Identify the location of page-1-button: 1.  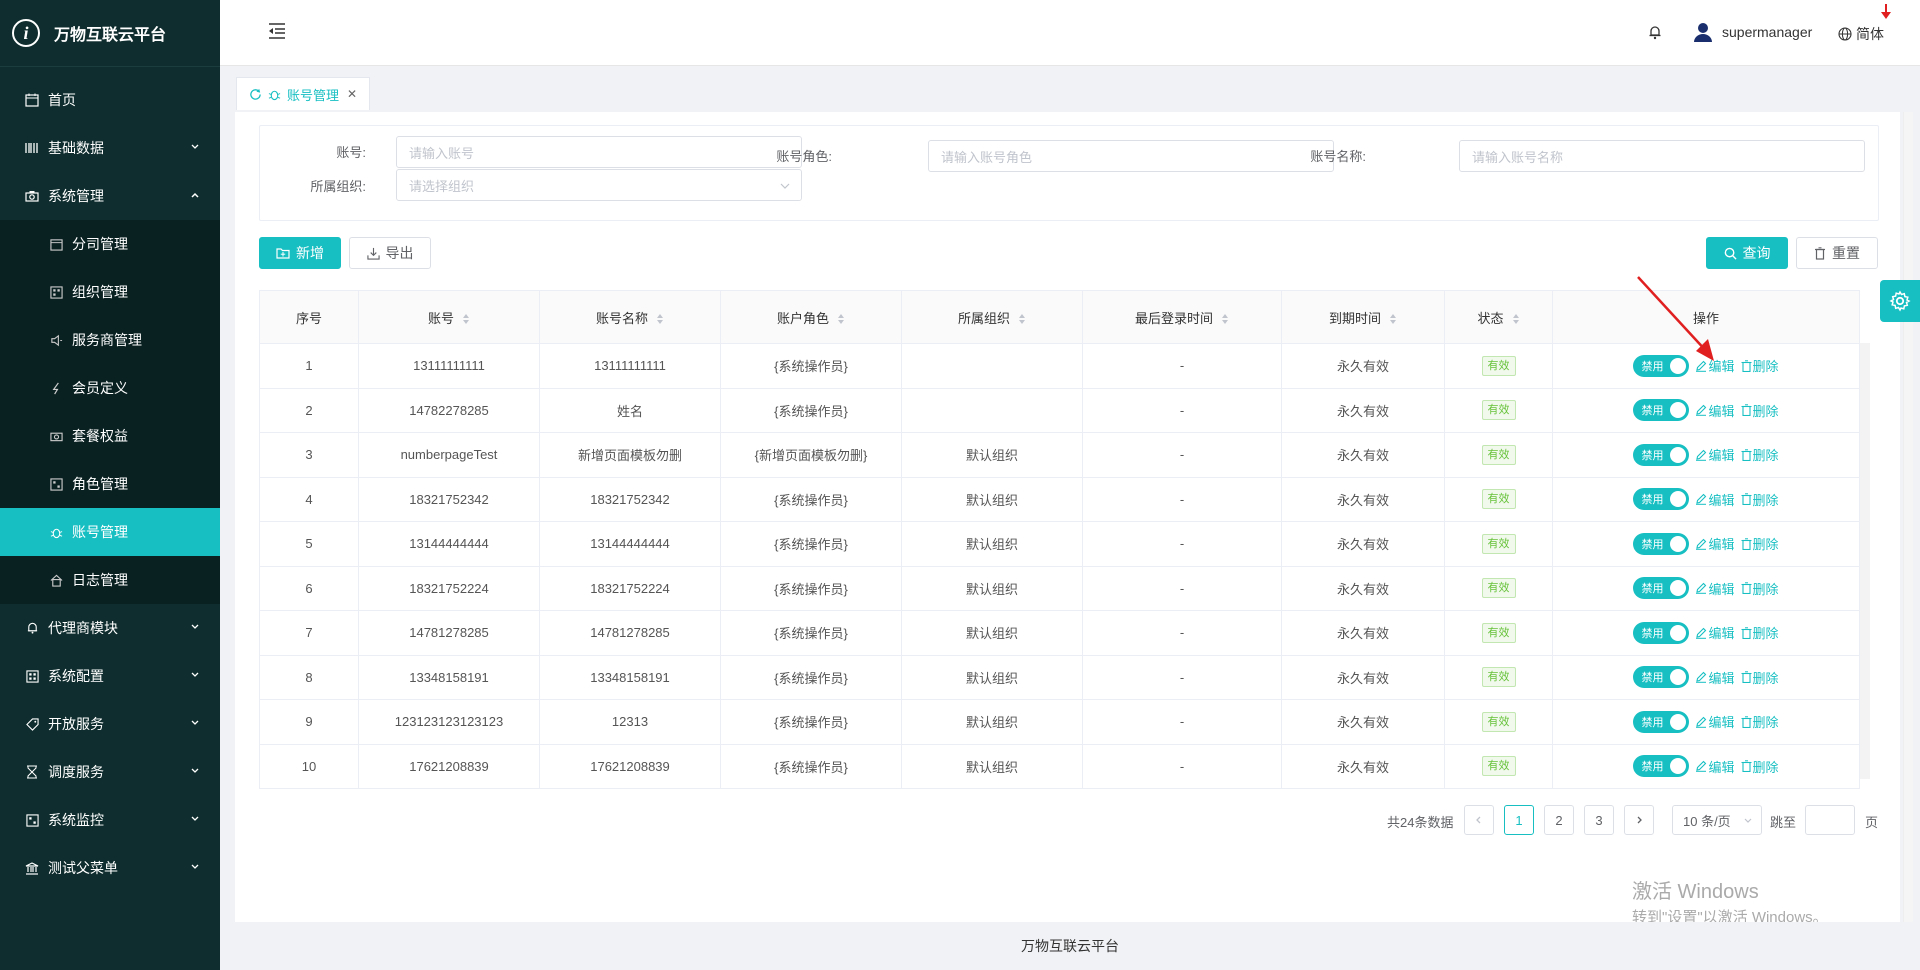
(1519, 820).